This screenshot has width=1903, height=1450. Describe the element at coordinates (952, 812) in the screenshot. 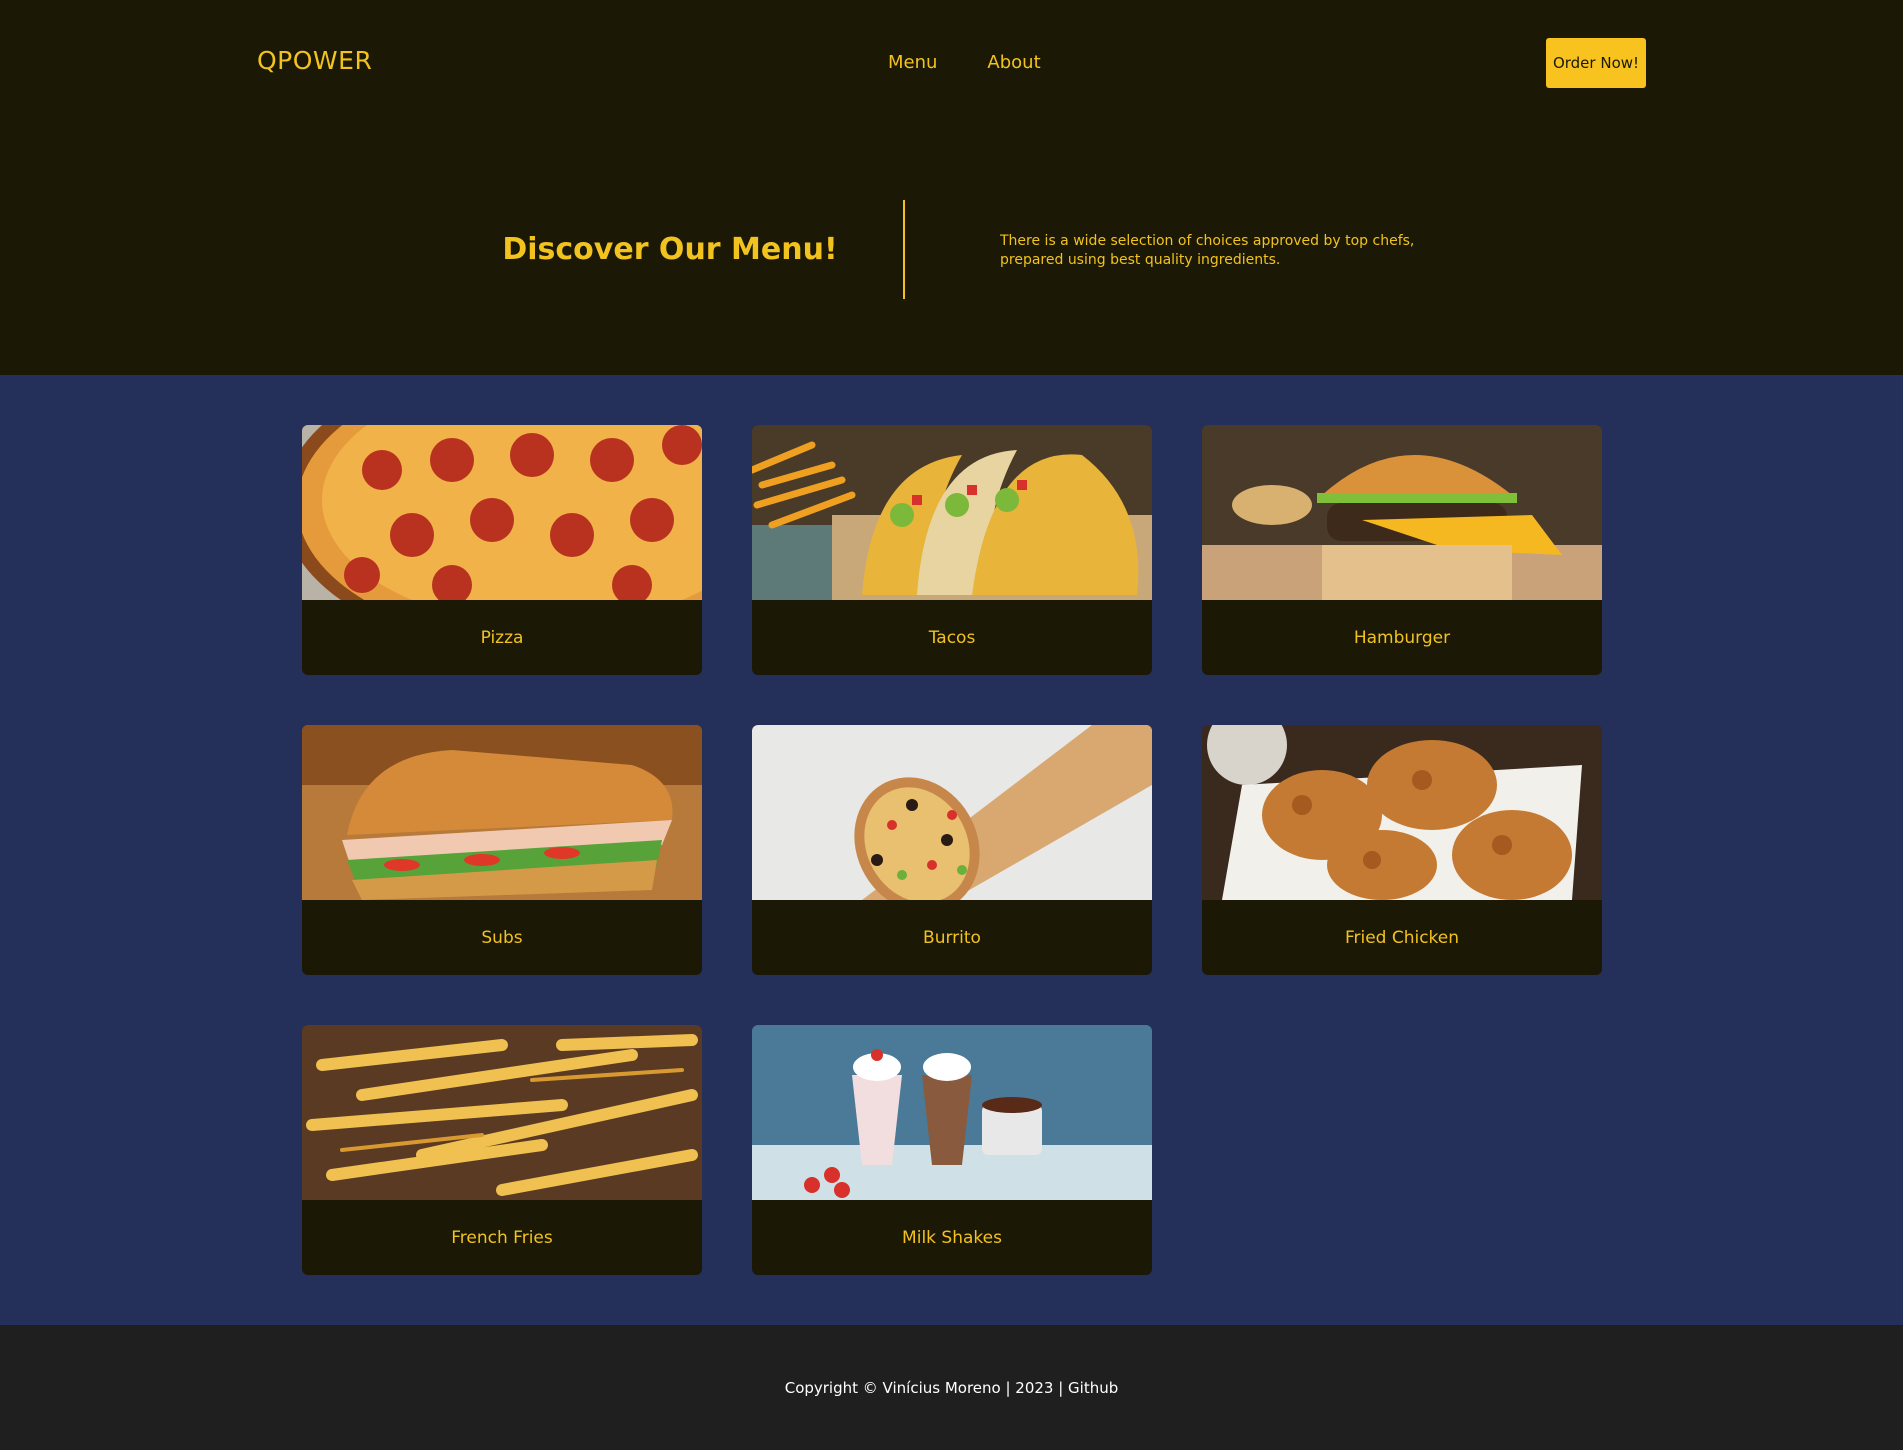

I see `burrito-image` at that location.